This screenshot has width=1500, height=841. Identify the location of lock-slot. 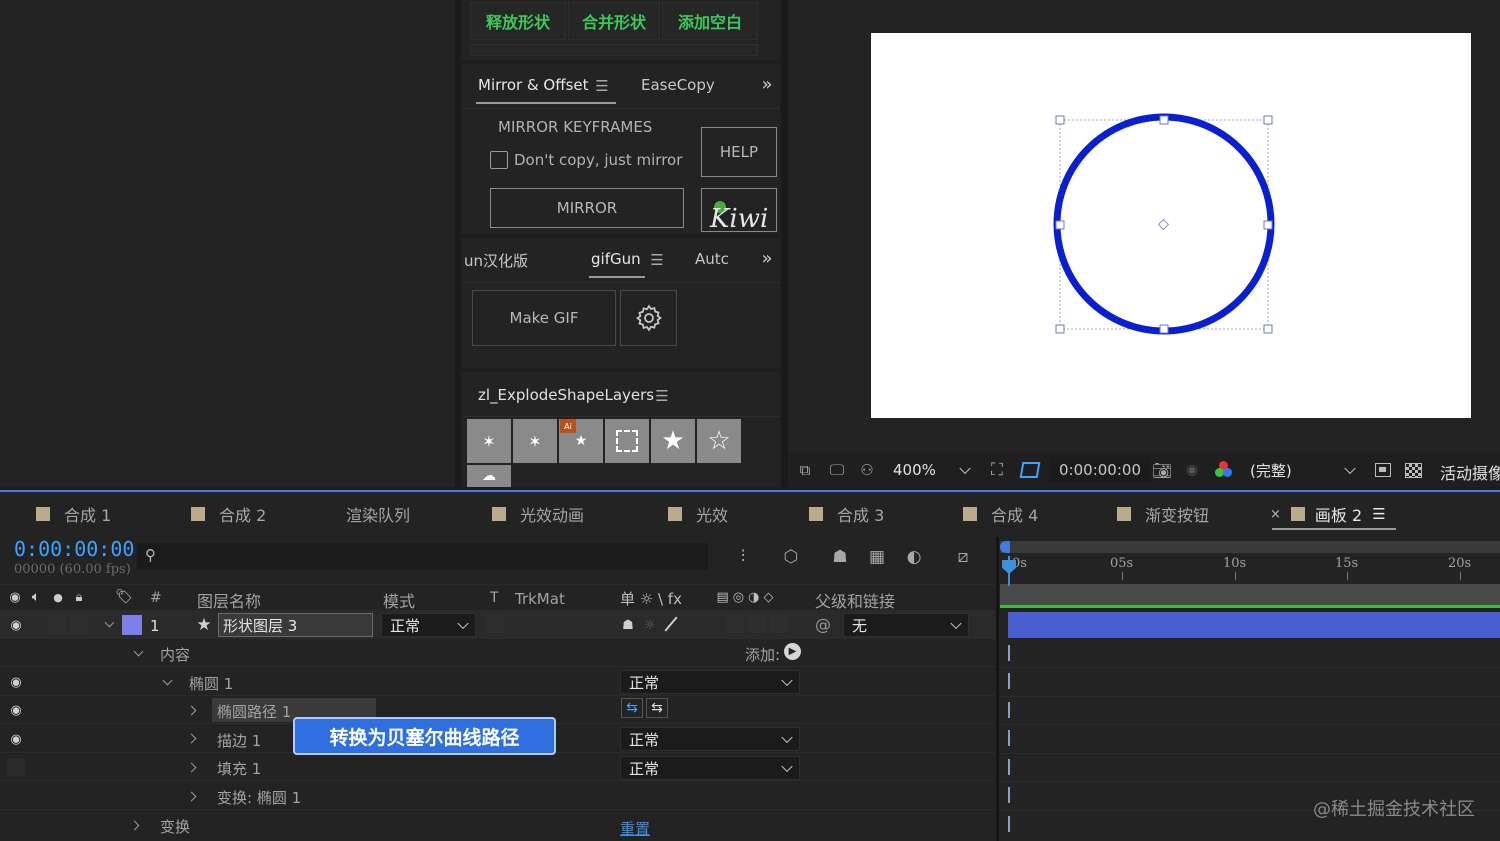
(79, 625).